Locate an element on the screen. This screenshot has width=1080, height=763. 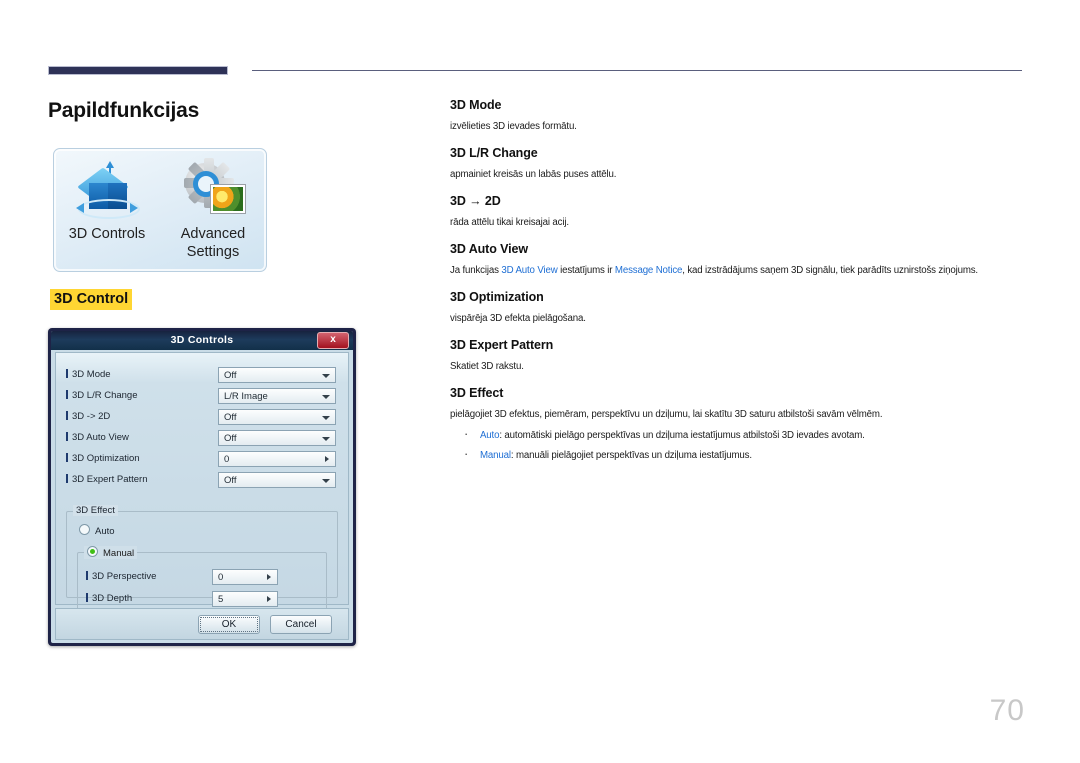
ok-button: OK is located at coordinates (229, 624).